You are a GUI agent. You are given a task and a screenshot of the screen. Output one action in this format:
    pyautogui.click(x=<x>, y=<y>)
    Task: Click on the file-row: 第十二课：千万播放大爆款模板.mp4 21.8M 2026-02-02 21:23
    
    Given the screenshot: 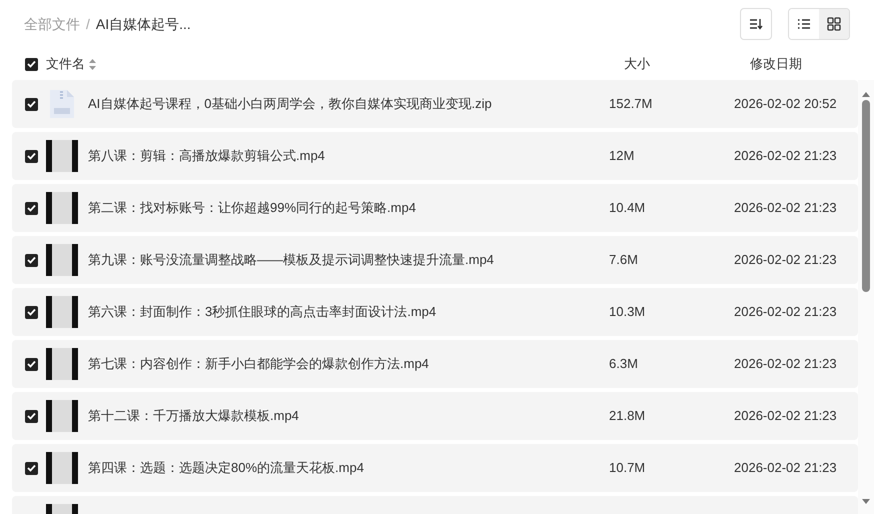 What is the action you would take?
    pyautogui.click(x=435, y=416)
    